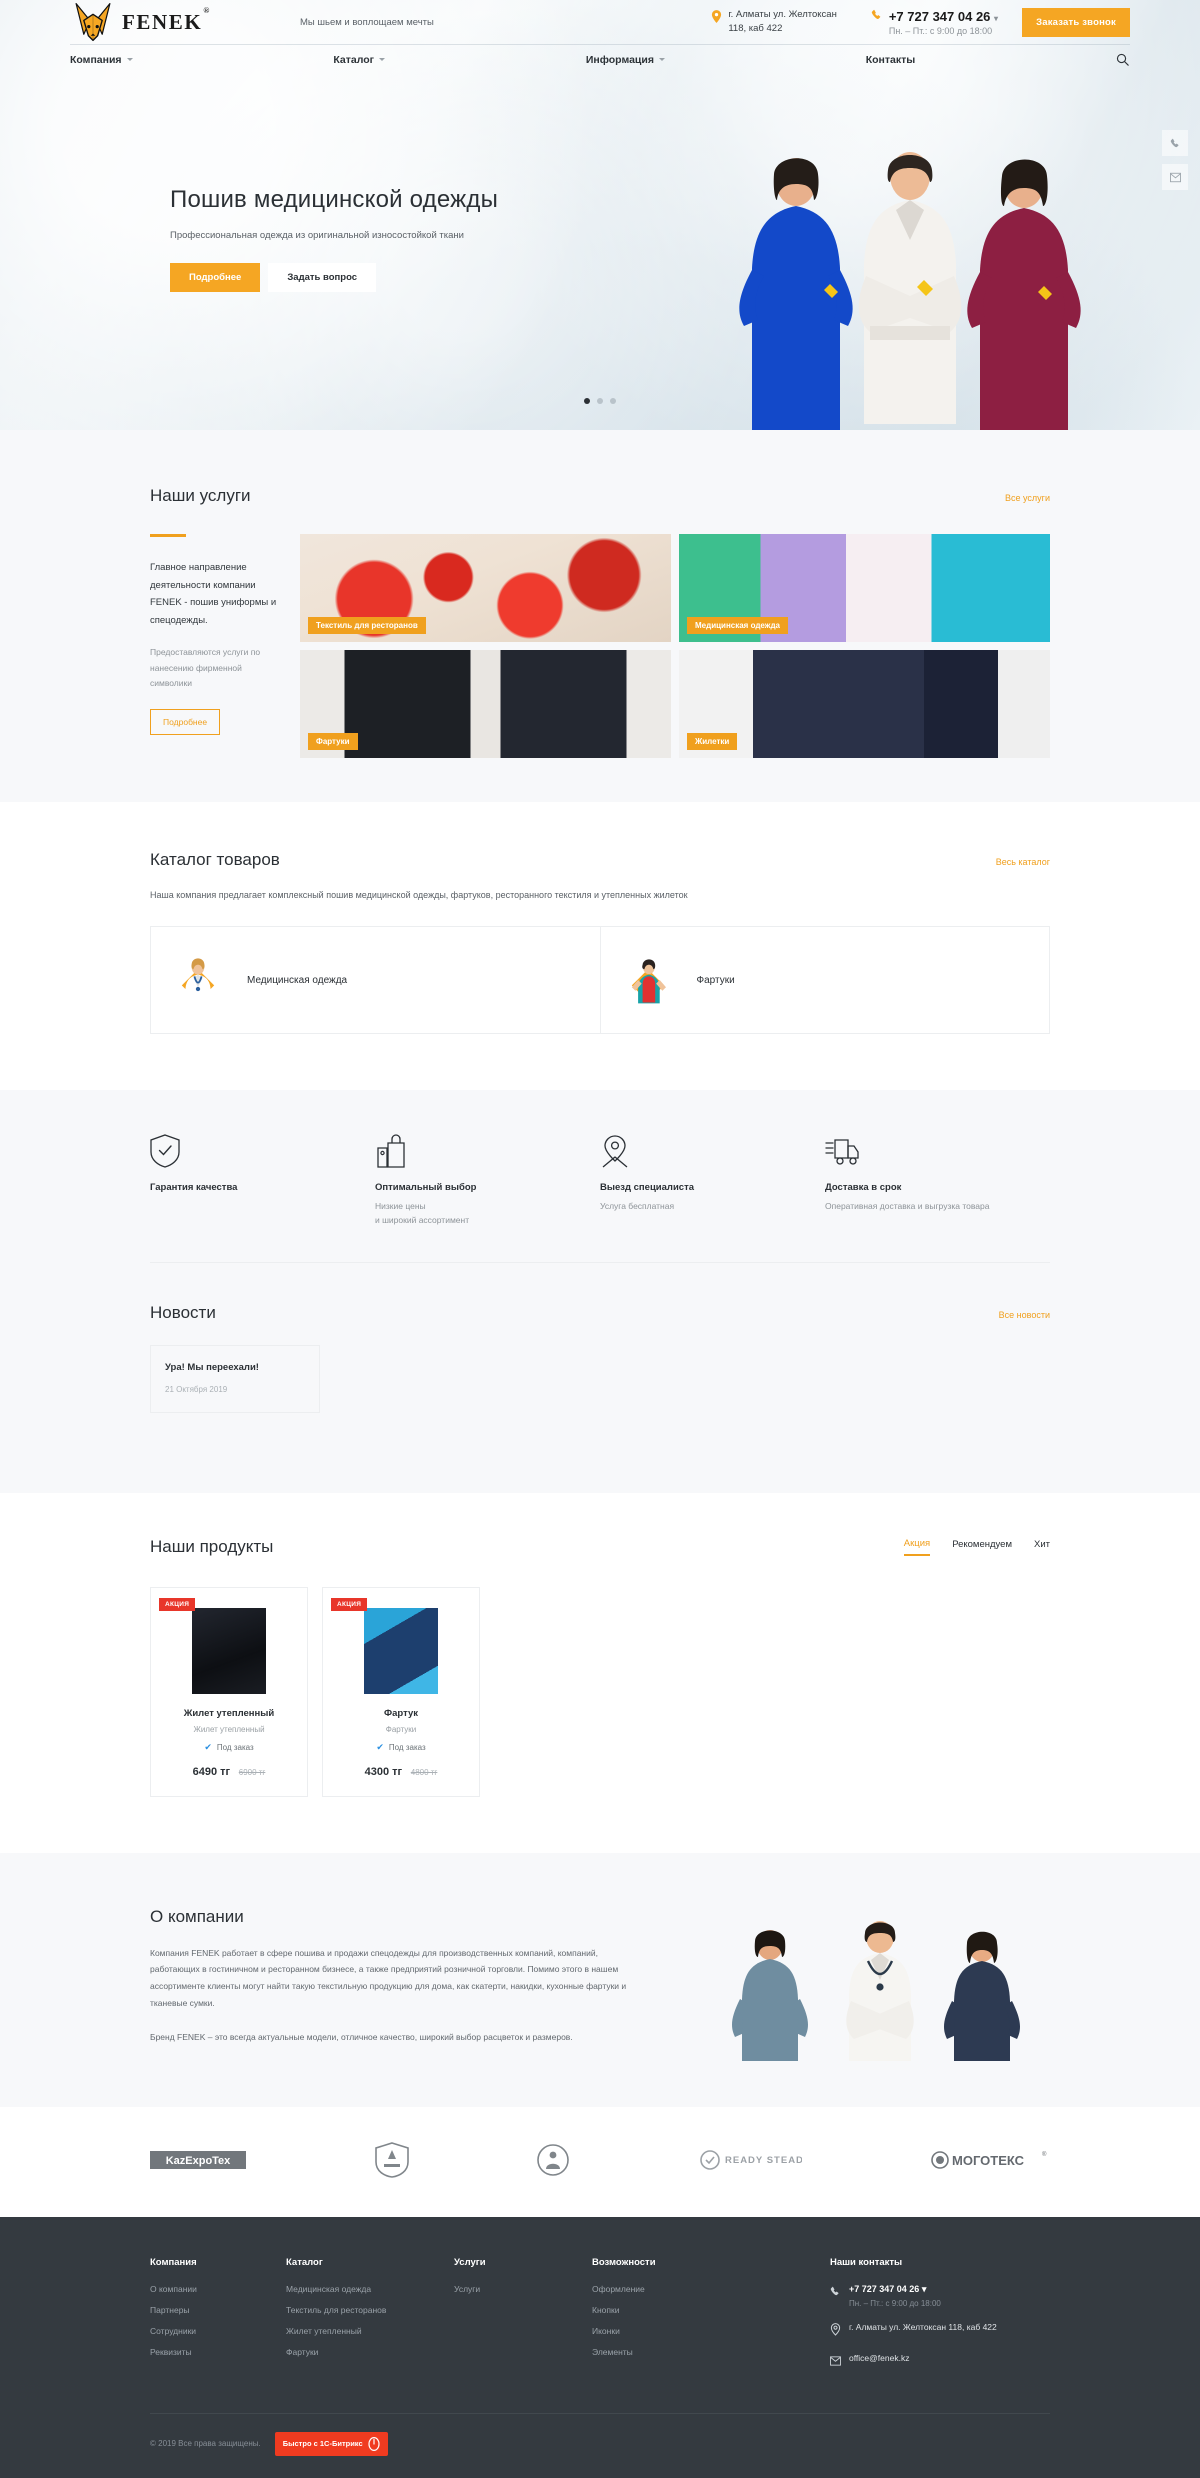  What do you see at coordinates (657, 2331) in the screenshot?
I see `footer-link: Иконки` at bounding box center [657, 2331].